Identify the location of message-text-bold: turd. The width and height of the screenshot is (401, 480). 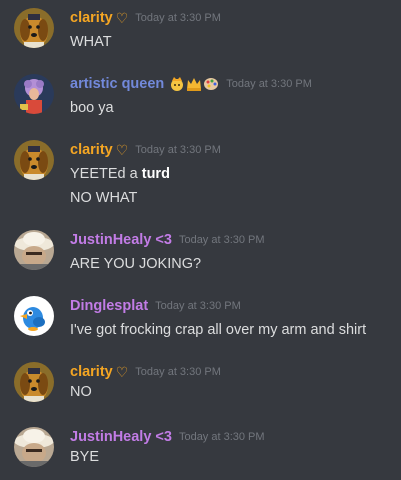
(155, 174).